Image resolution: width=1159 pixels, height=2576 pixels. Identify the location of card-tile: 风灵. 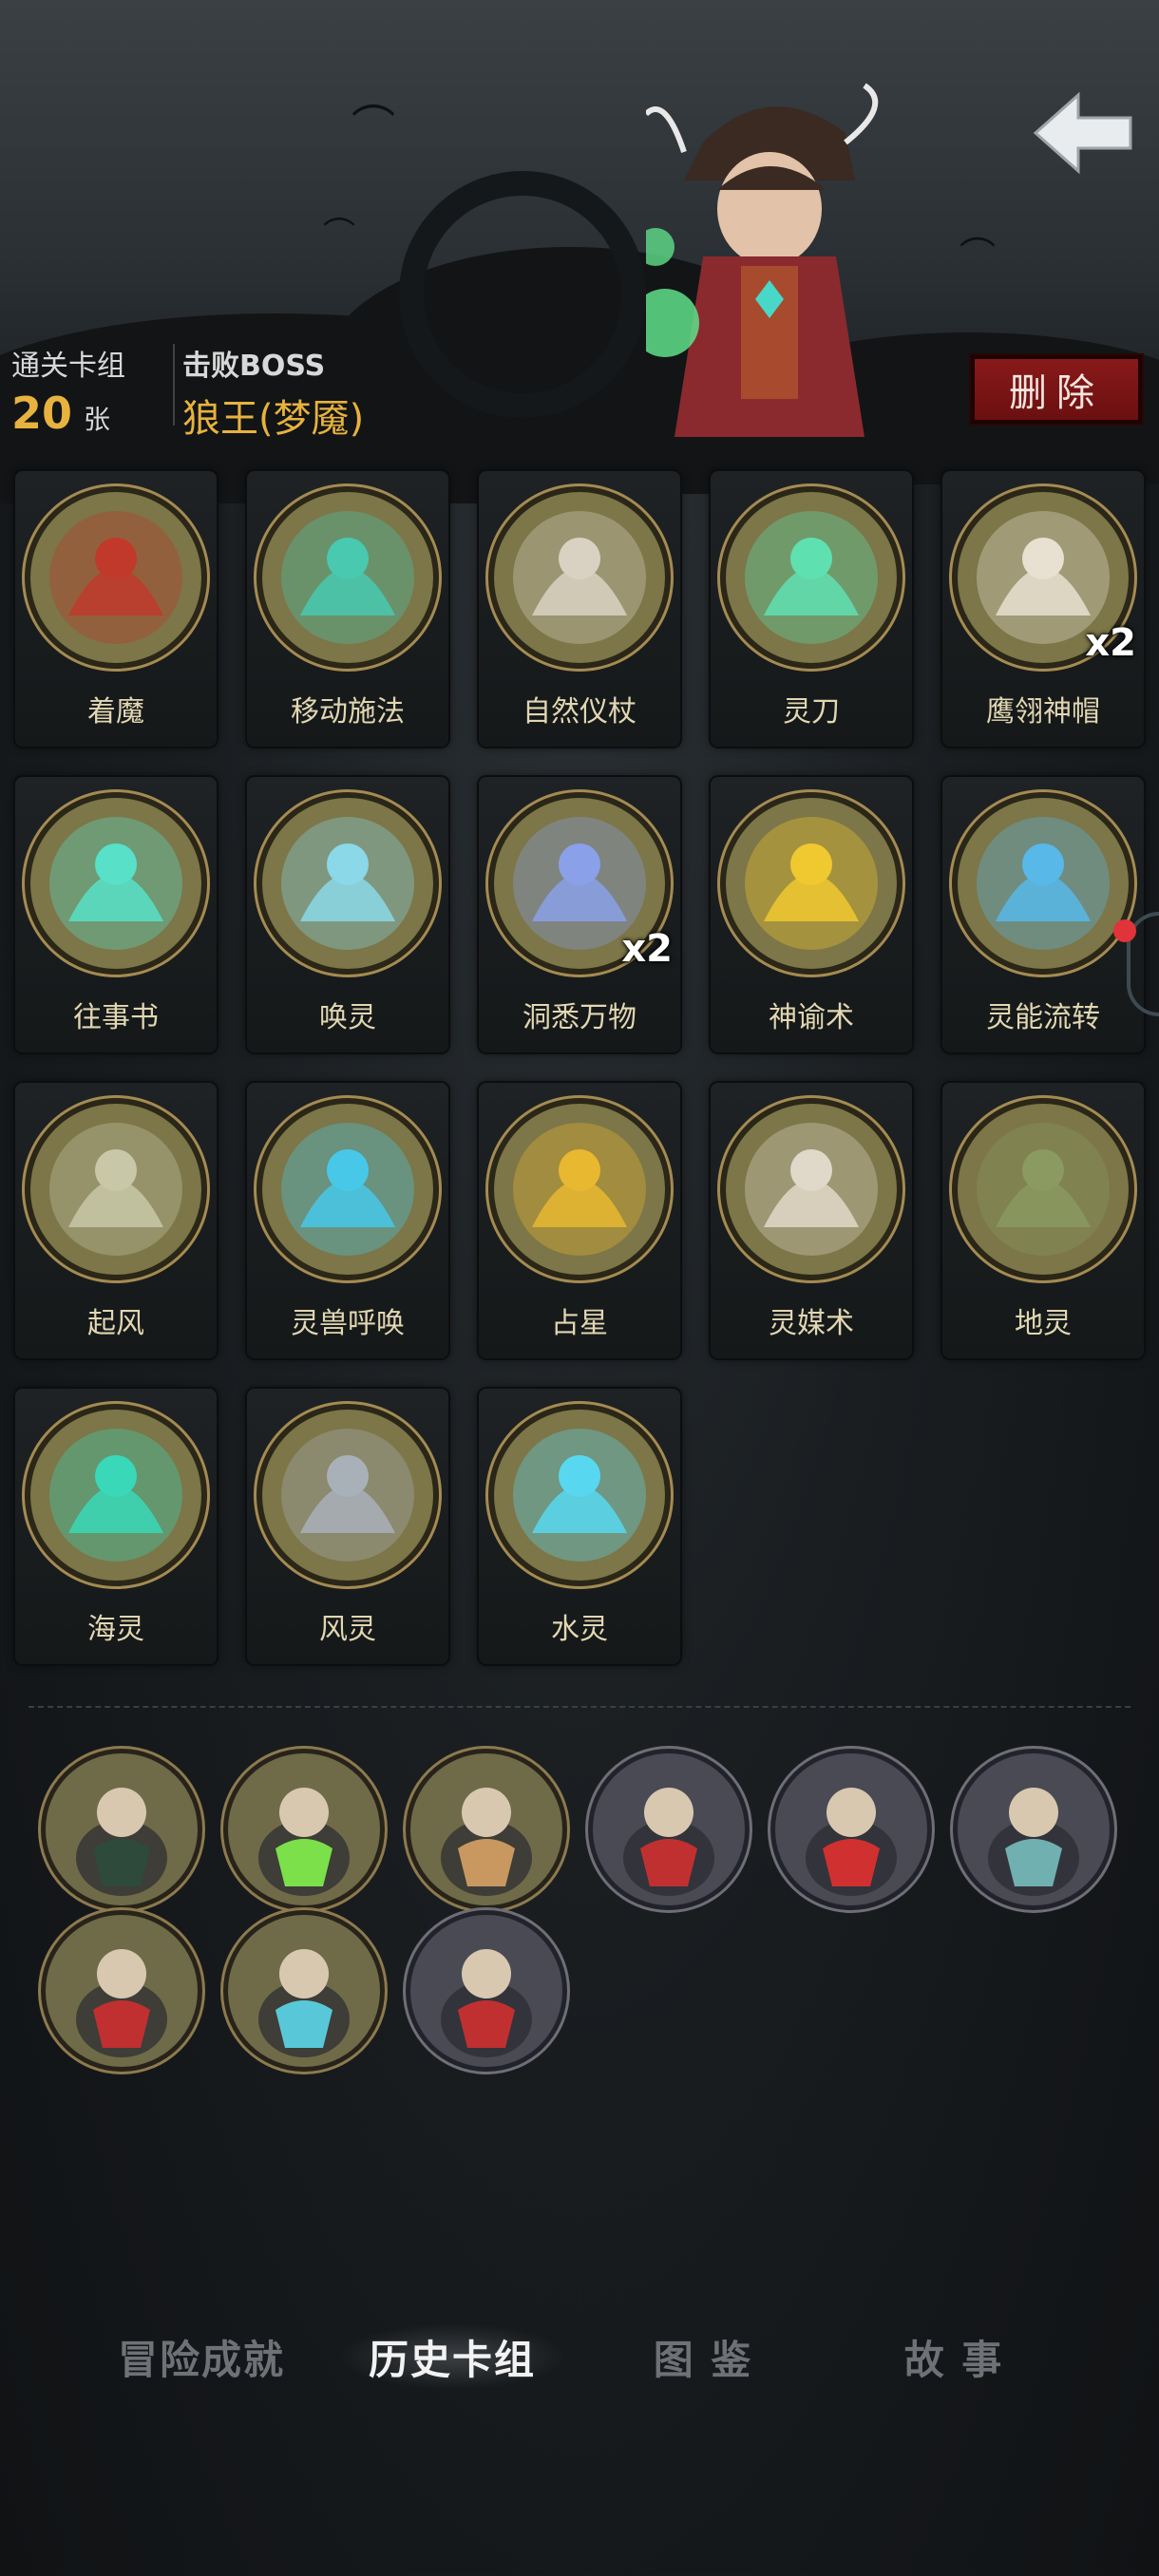
(347, 1526).